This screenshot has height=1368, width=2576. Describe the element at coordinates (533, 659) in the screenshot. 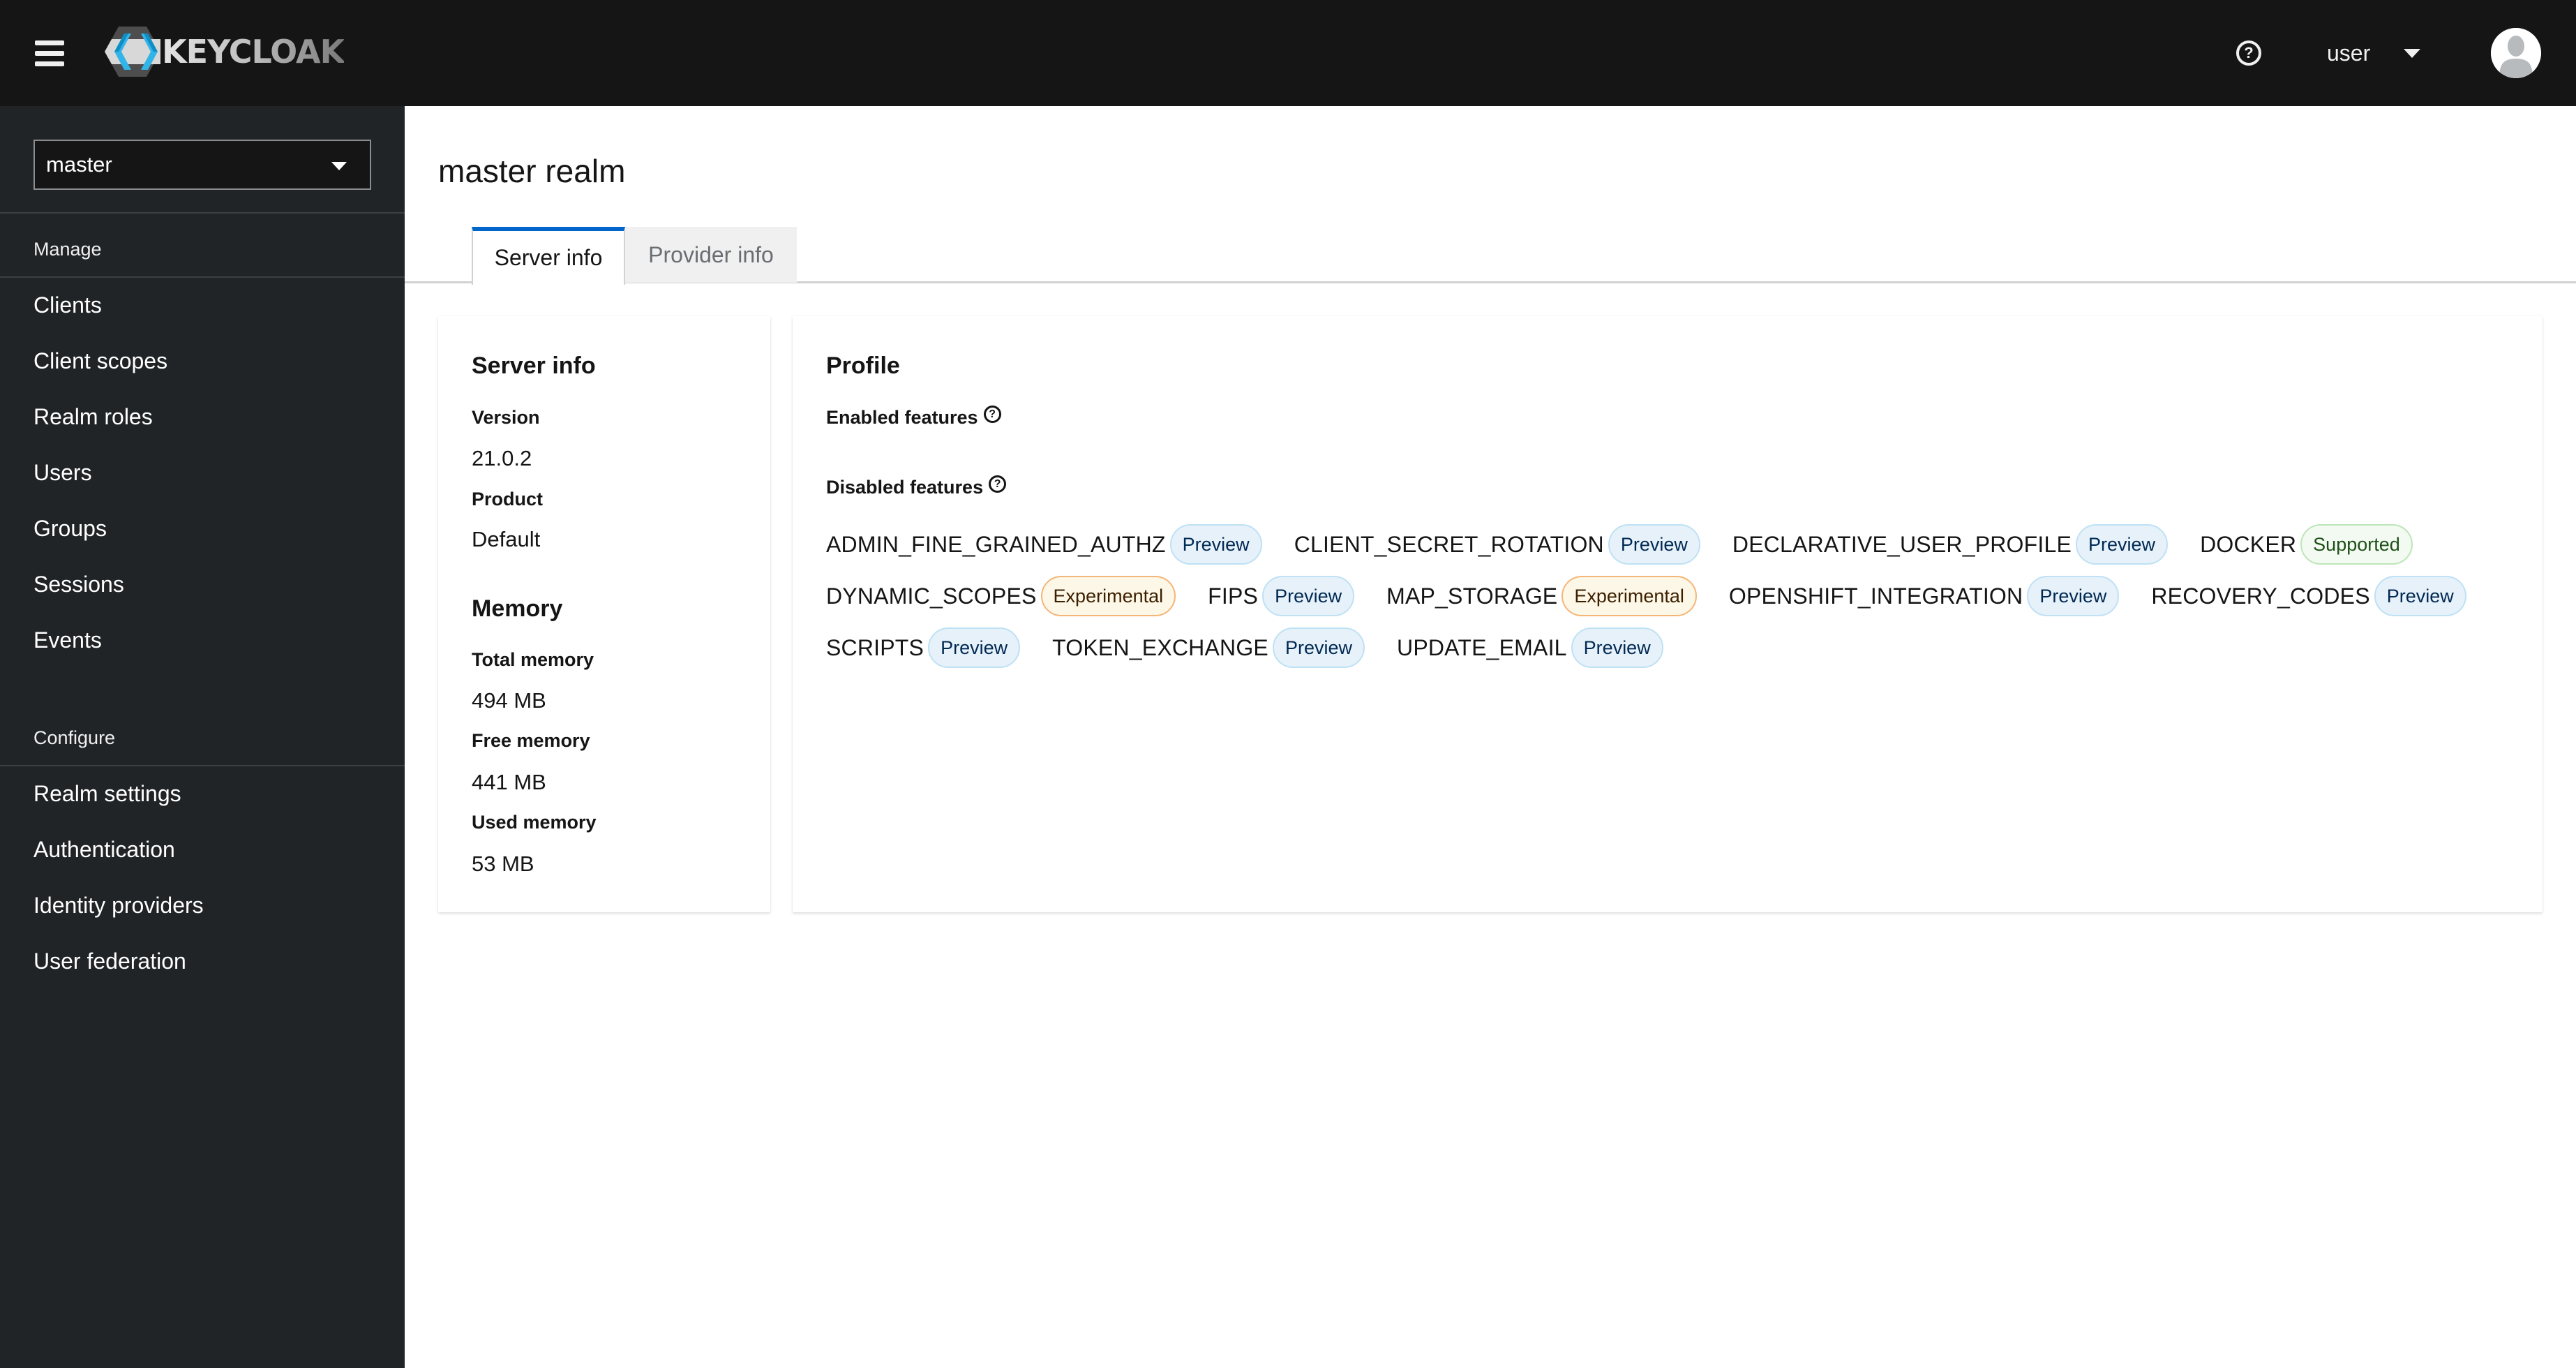

I see `total-memory-label: Total memory` at that location.